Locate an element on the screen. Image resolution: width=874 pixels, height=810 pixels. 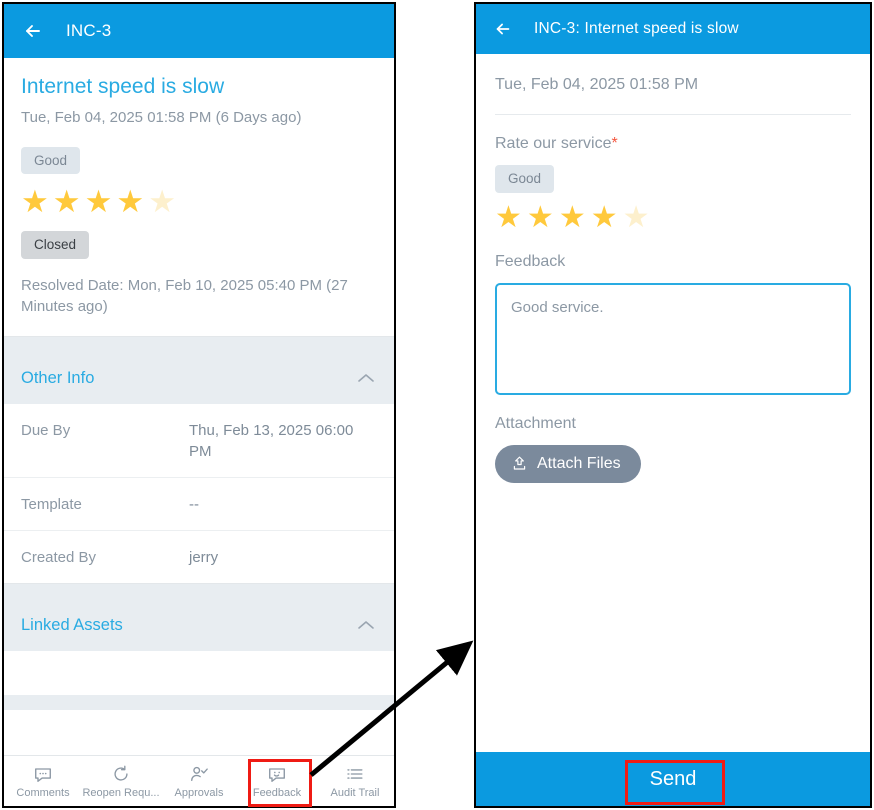
status-chip-wrap: Closed is located at coordinates (199, 245).